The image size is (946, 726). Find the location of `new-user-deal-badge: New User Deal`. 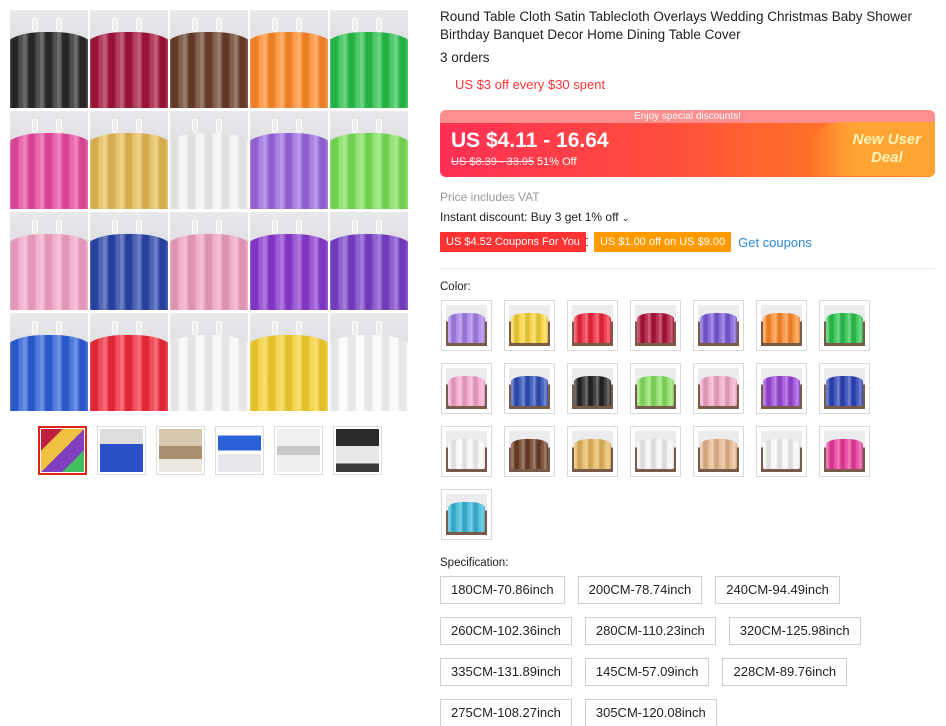

new-user-deal-badge: New User Deal is located at coordinates (872, 149).